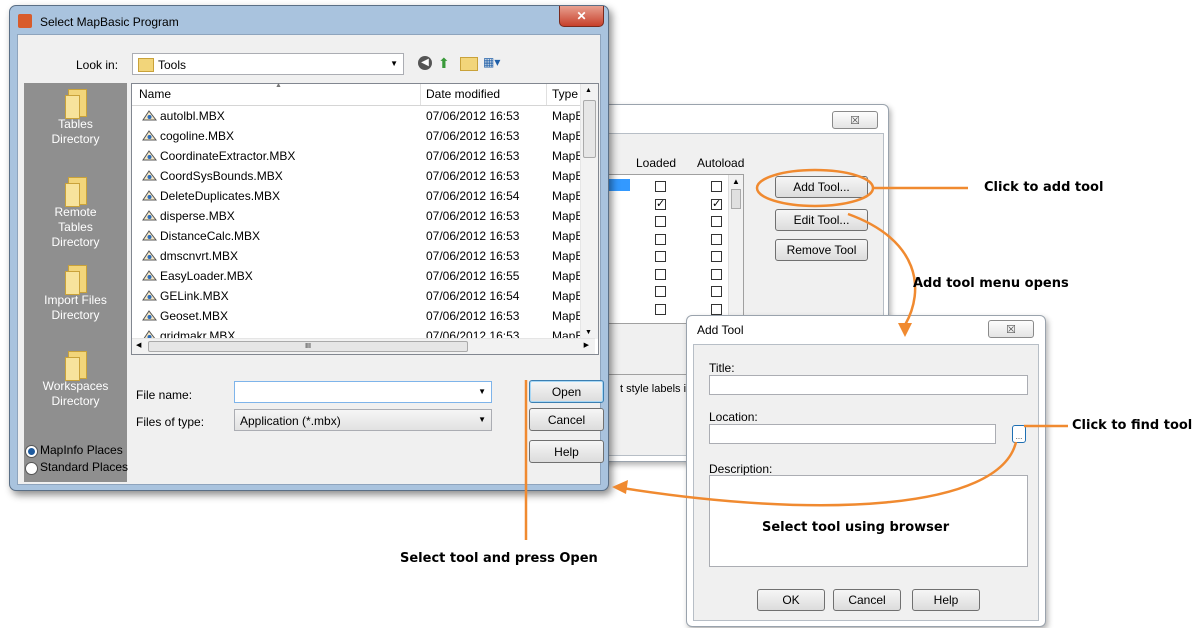 The width and height of the screenshot is (1198, 628). I want to click on remove-tool-button: Remove Tool, so click(821, 250).